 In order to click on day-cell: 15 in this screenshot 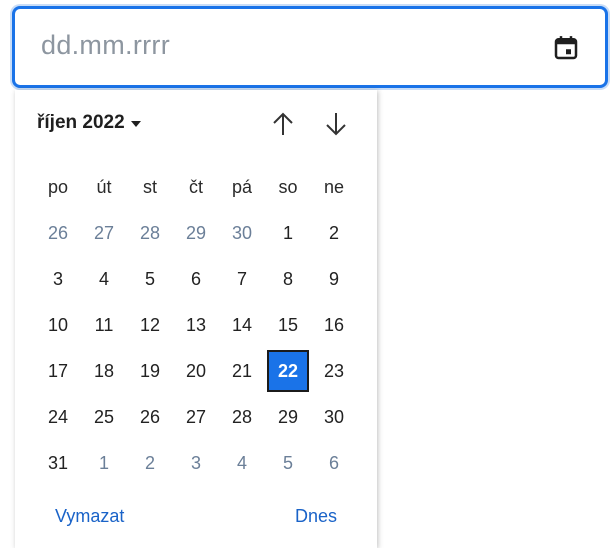, I will do `click(288, 325)`.